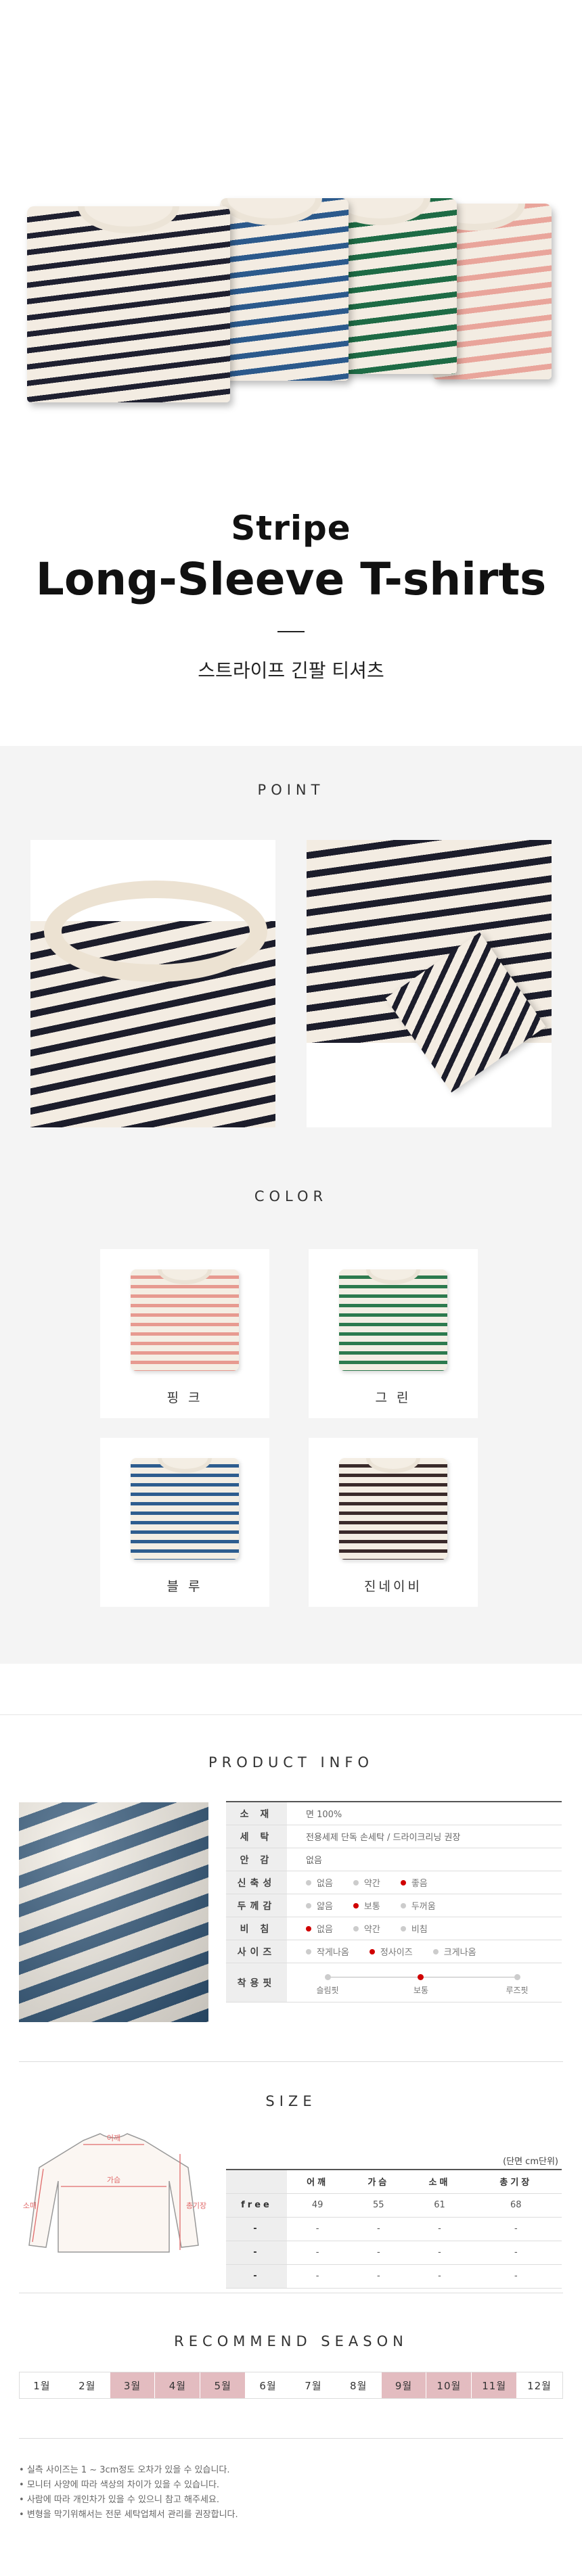  Describe the element at coordinates (414, 1882) in the screenshot. I see `option: 좋음` at that location.